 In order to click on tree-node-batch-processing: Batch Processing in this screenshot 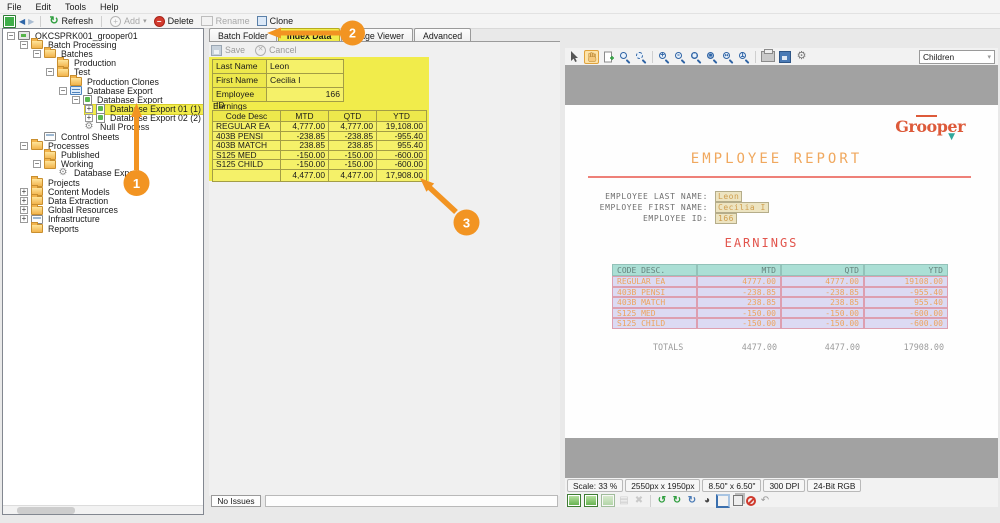, I will do `click(104, 44)`.